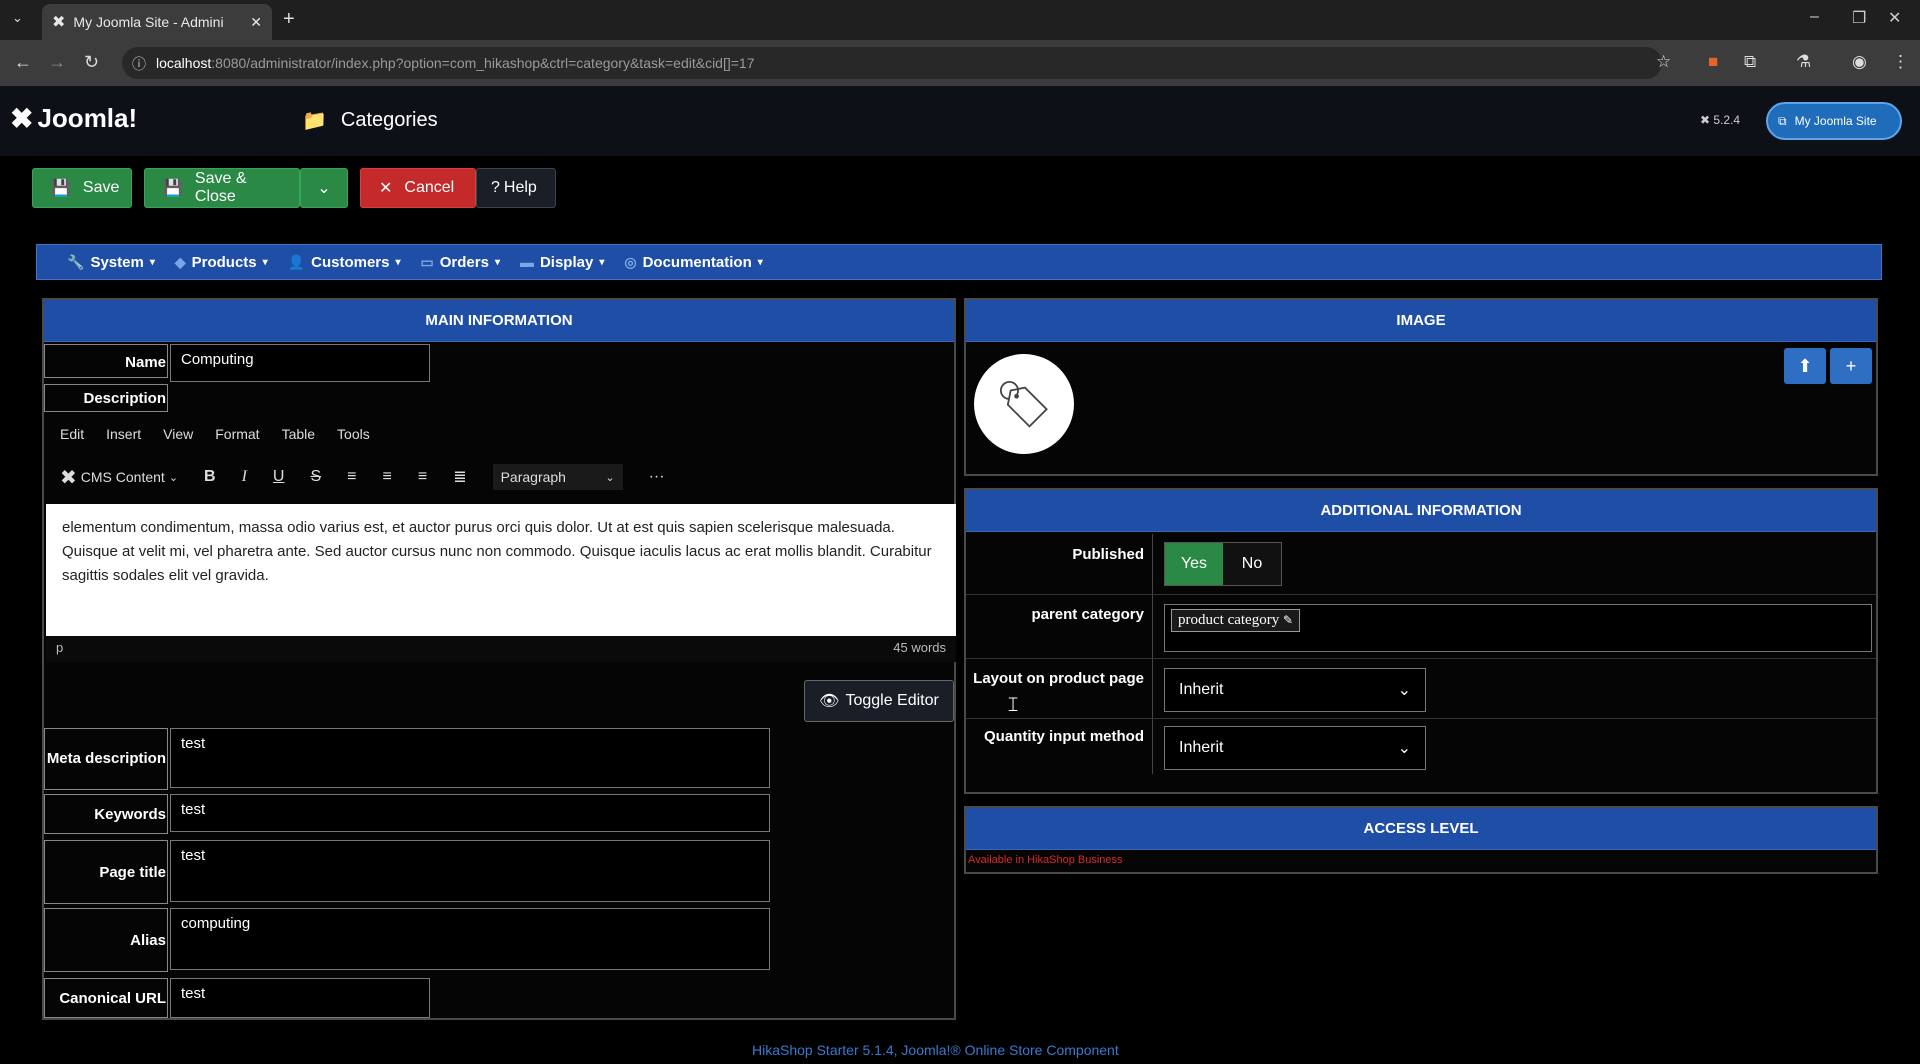 The width and height of the screenshot is (1920, 1064). What do you see at coordinates (919, 649) in the screenshot?
I see `editor-word-count: 45 words` at bounding box center [919, 649].